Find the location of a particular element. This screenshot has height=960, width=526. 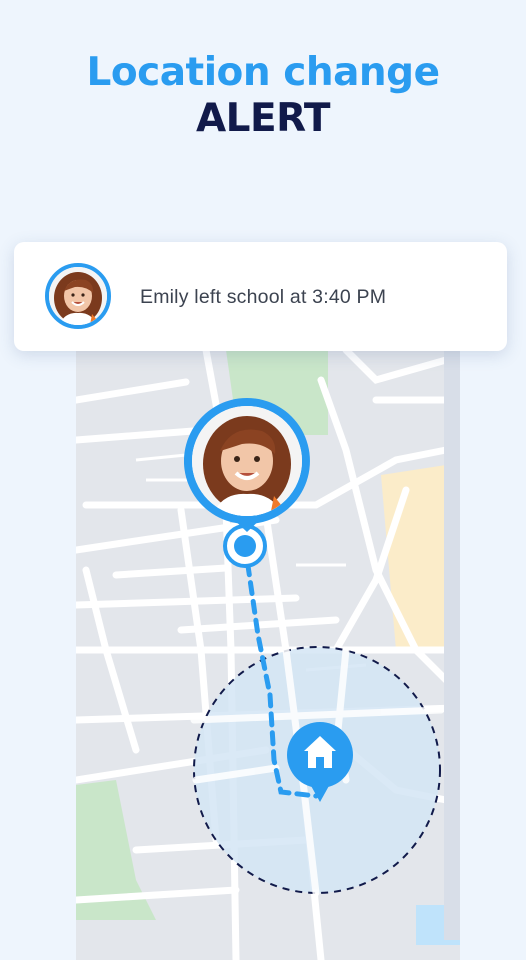

headline-line2: ALERT is located at coordinates (263, 118).